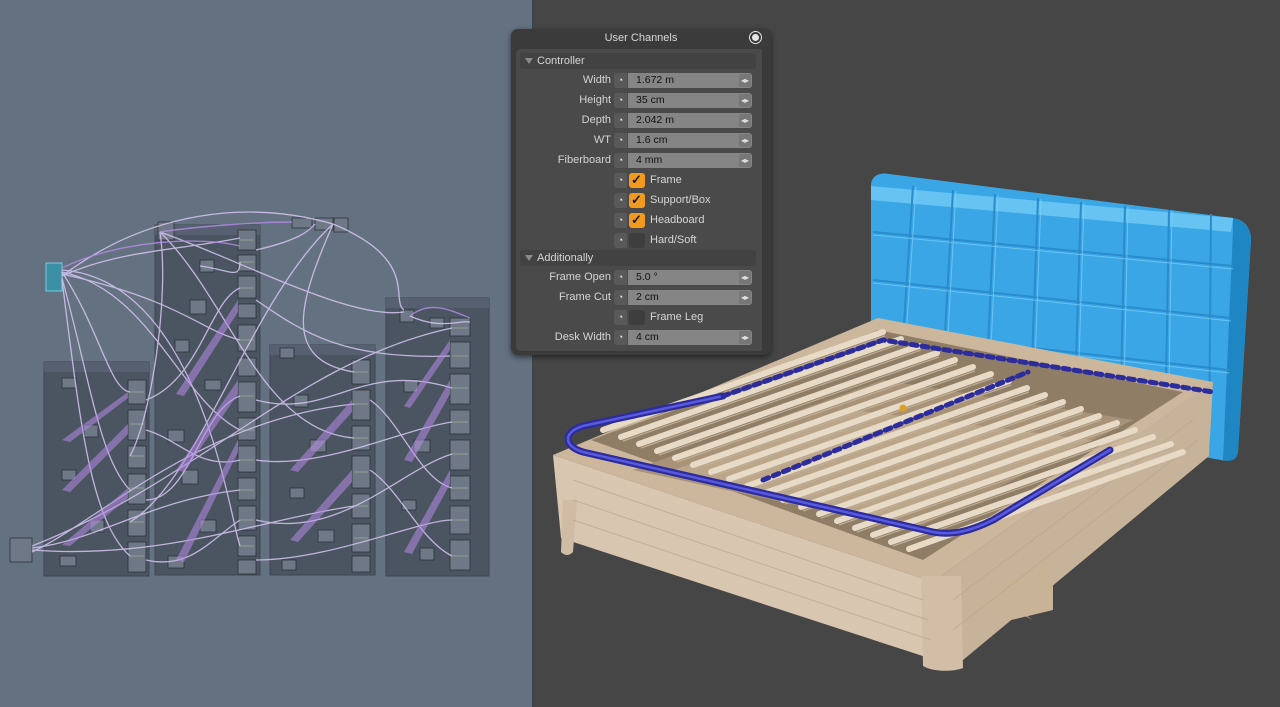 The image size is (1280, 707). What do you see at coordinates (580, 277) in the screenshot?
I see `channel-label: Frame Open` at bounding box center [580, 277].